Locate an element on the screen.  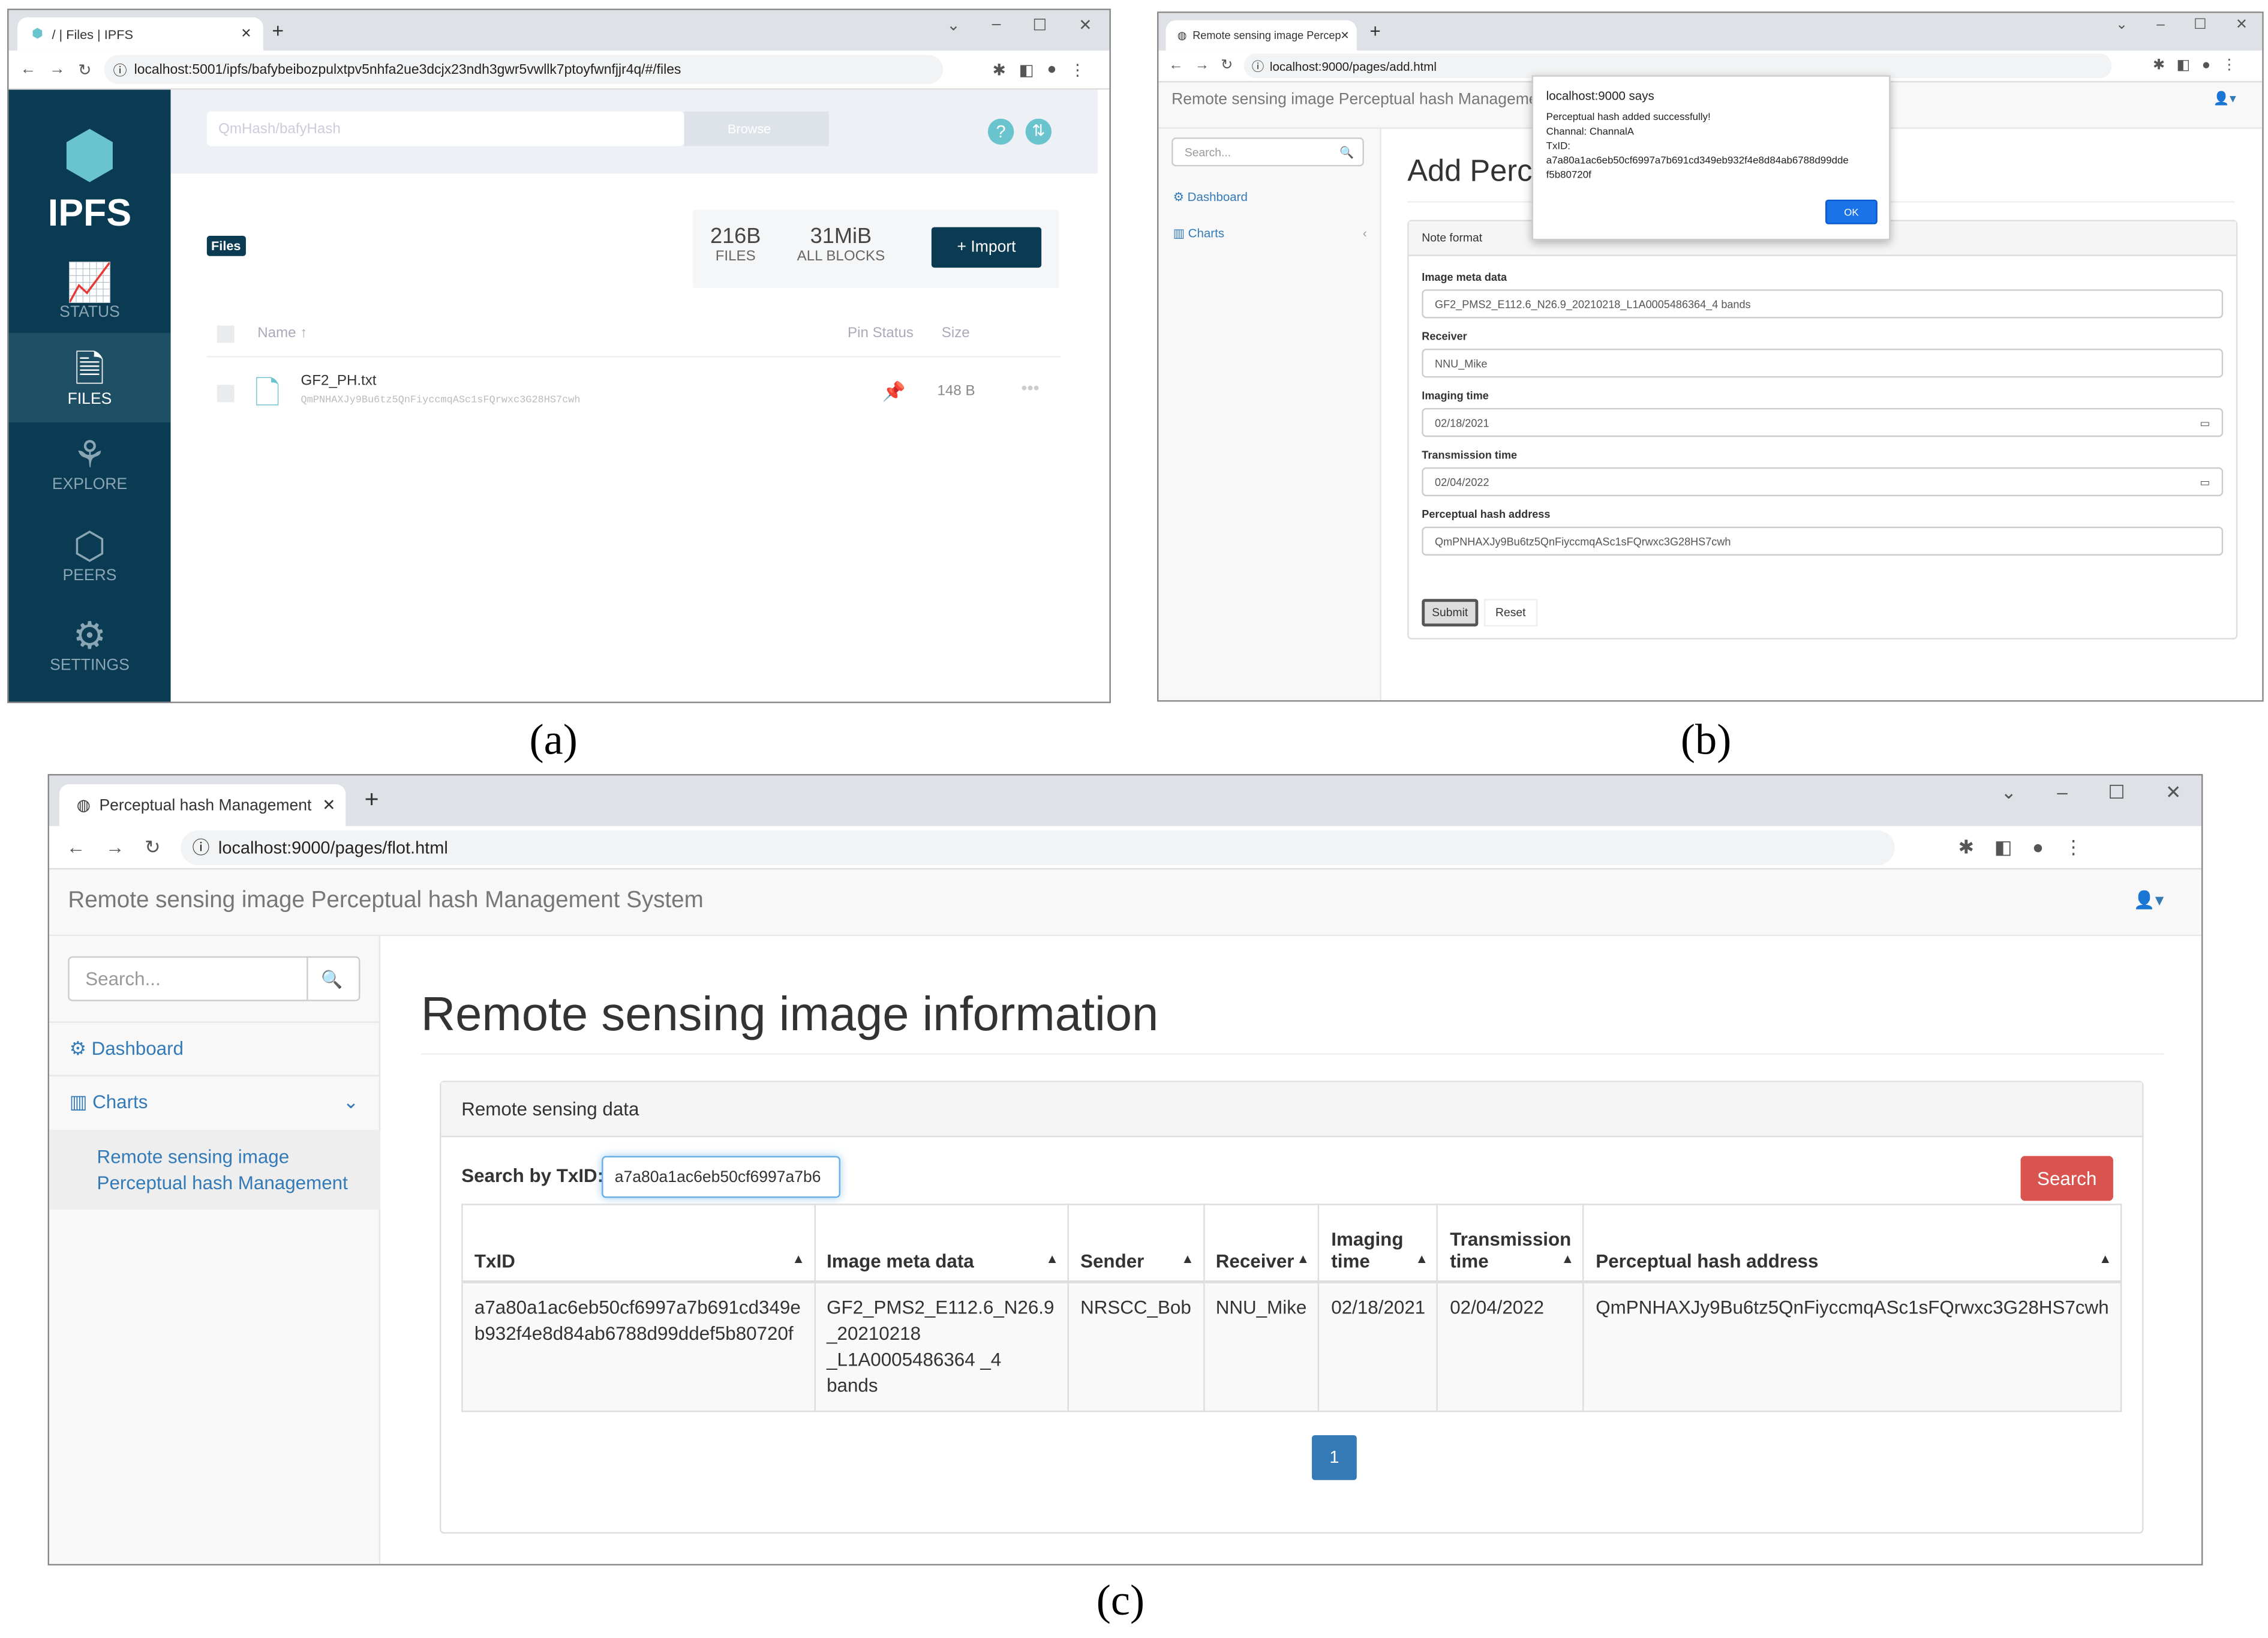
nav-settings: ⚙ SETTINGS is located at coordinates (89, 655).